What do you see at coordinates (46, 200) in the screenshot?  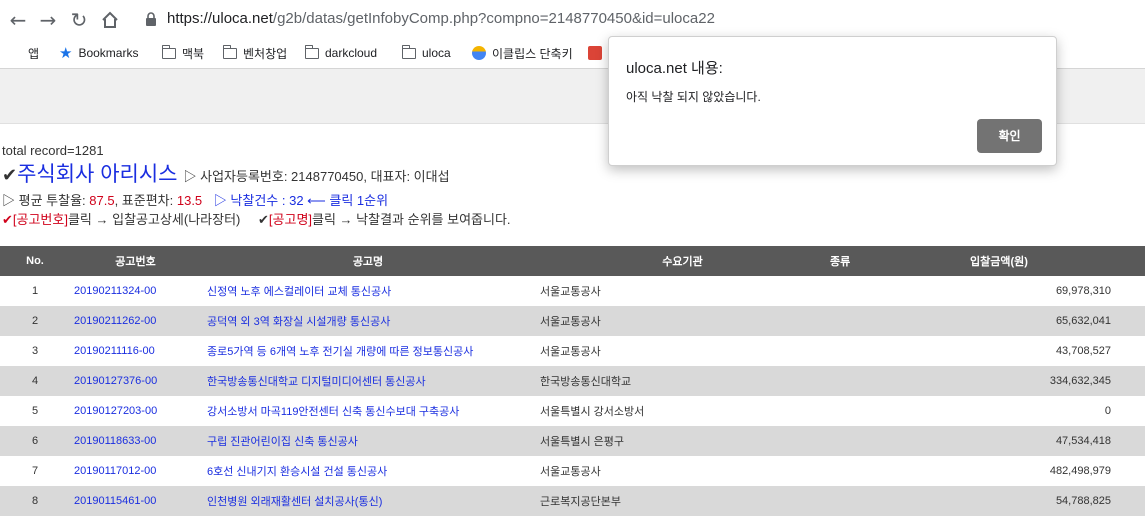 I see `avg-label: ▷ 평균 투찰율:` at bounding box center [46, 200].